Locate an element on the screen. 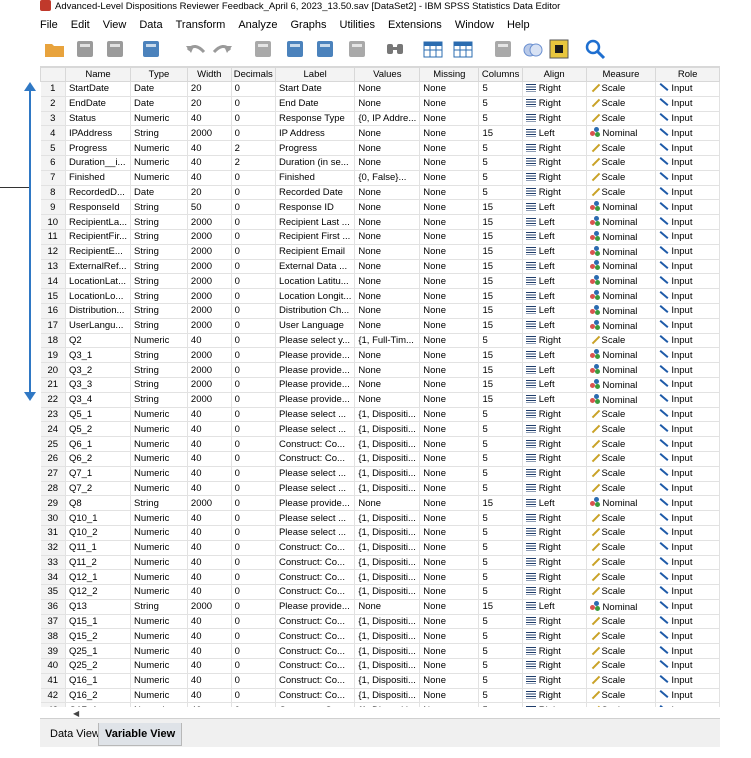  cell-label: Response ID is located at coordinates (315, 207).